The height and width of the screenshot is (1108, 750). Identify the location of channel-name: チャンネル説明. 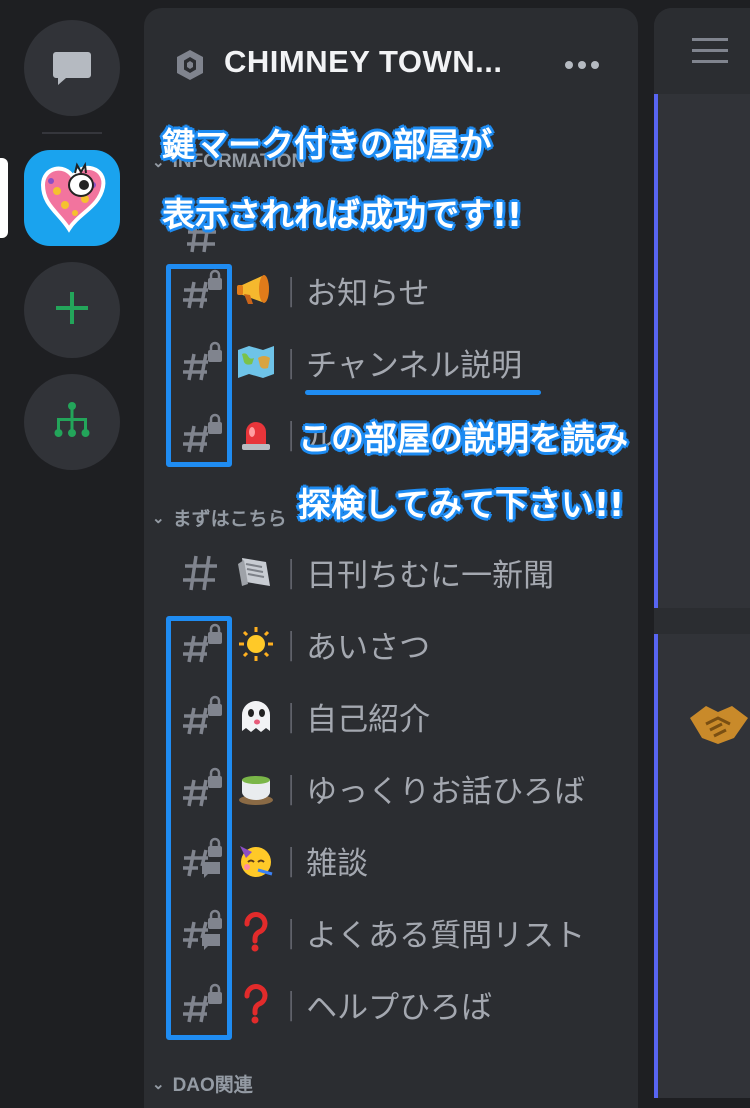
(414, 365).